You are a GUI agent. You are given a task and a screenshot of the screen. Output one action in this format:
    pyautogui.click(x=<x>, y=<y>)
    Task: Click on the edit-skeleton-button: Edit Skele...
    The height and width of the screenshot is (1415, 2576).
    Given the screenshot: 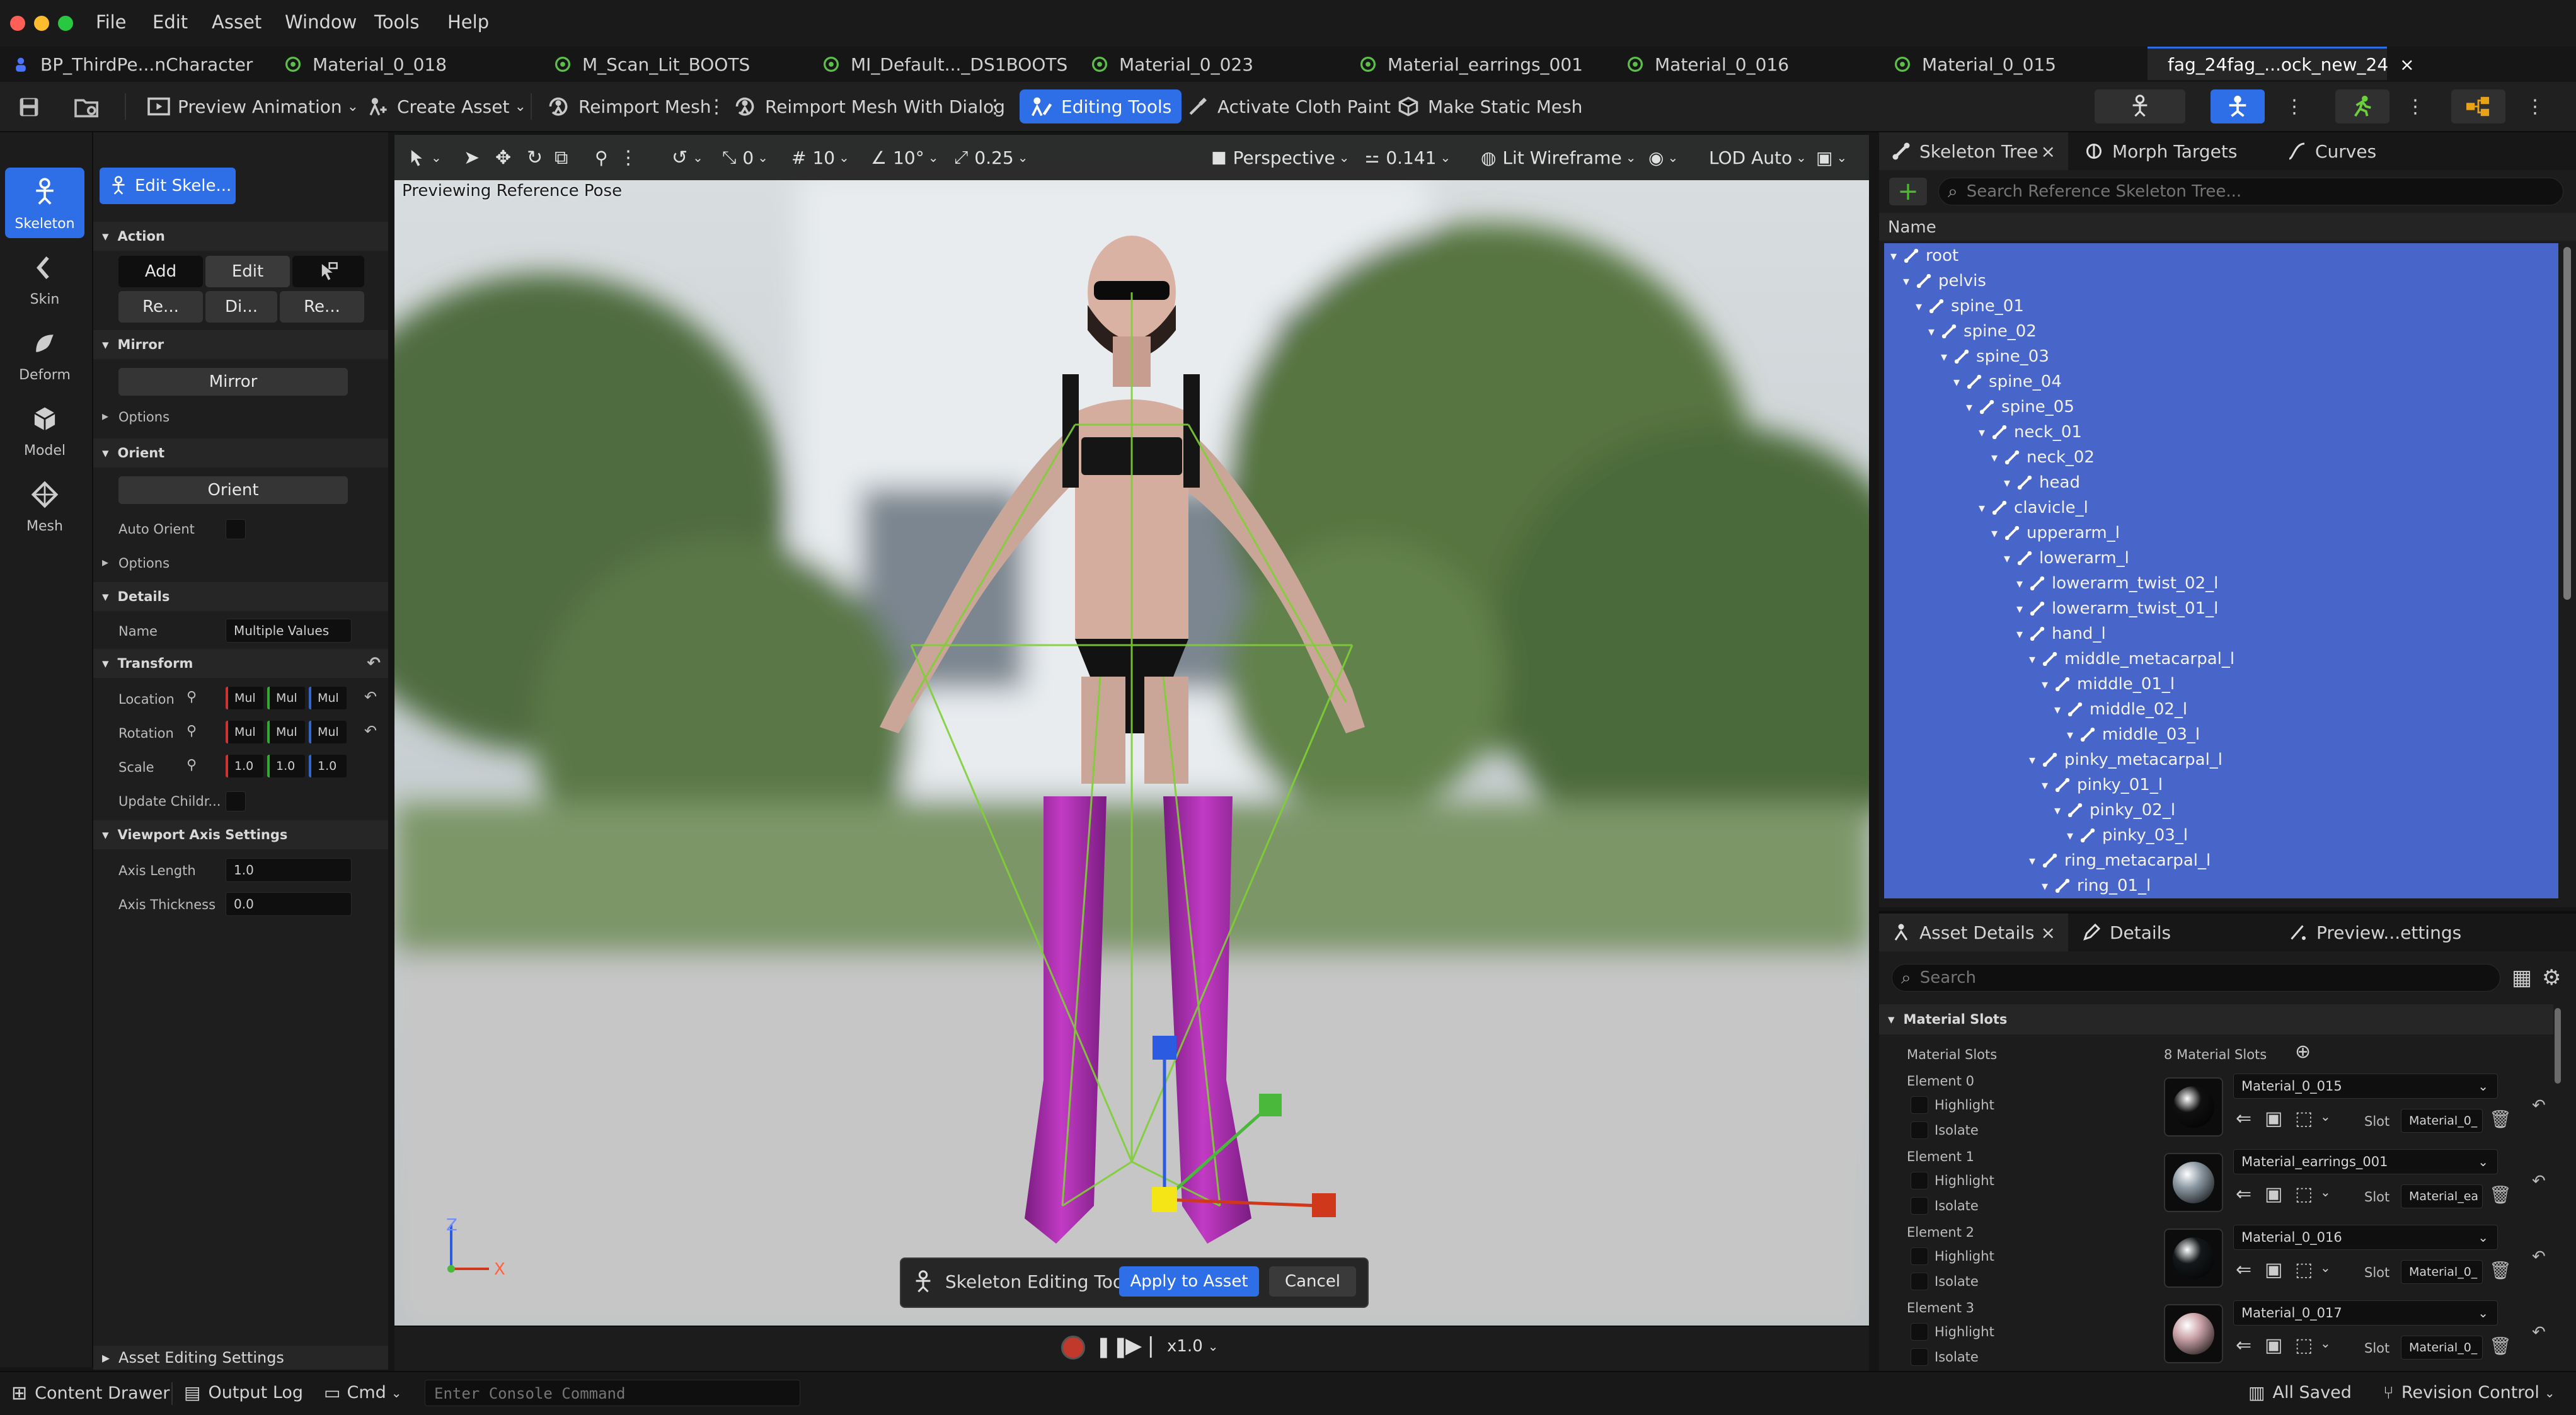 What is the action you would take?
    pyautogui.click(x=168, y=186)
    